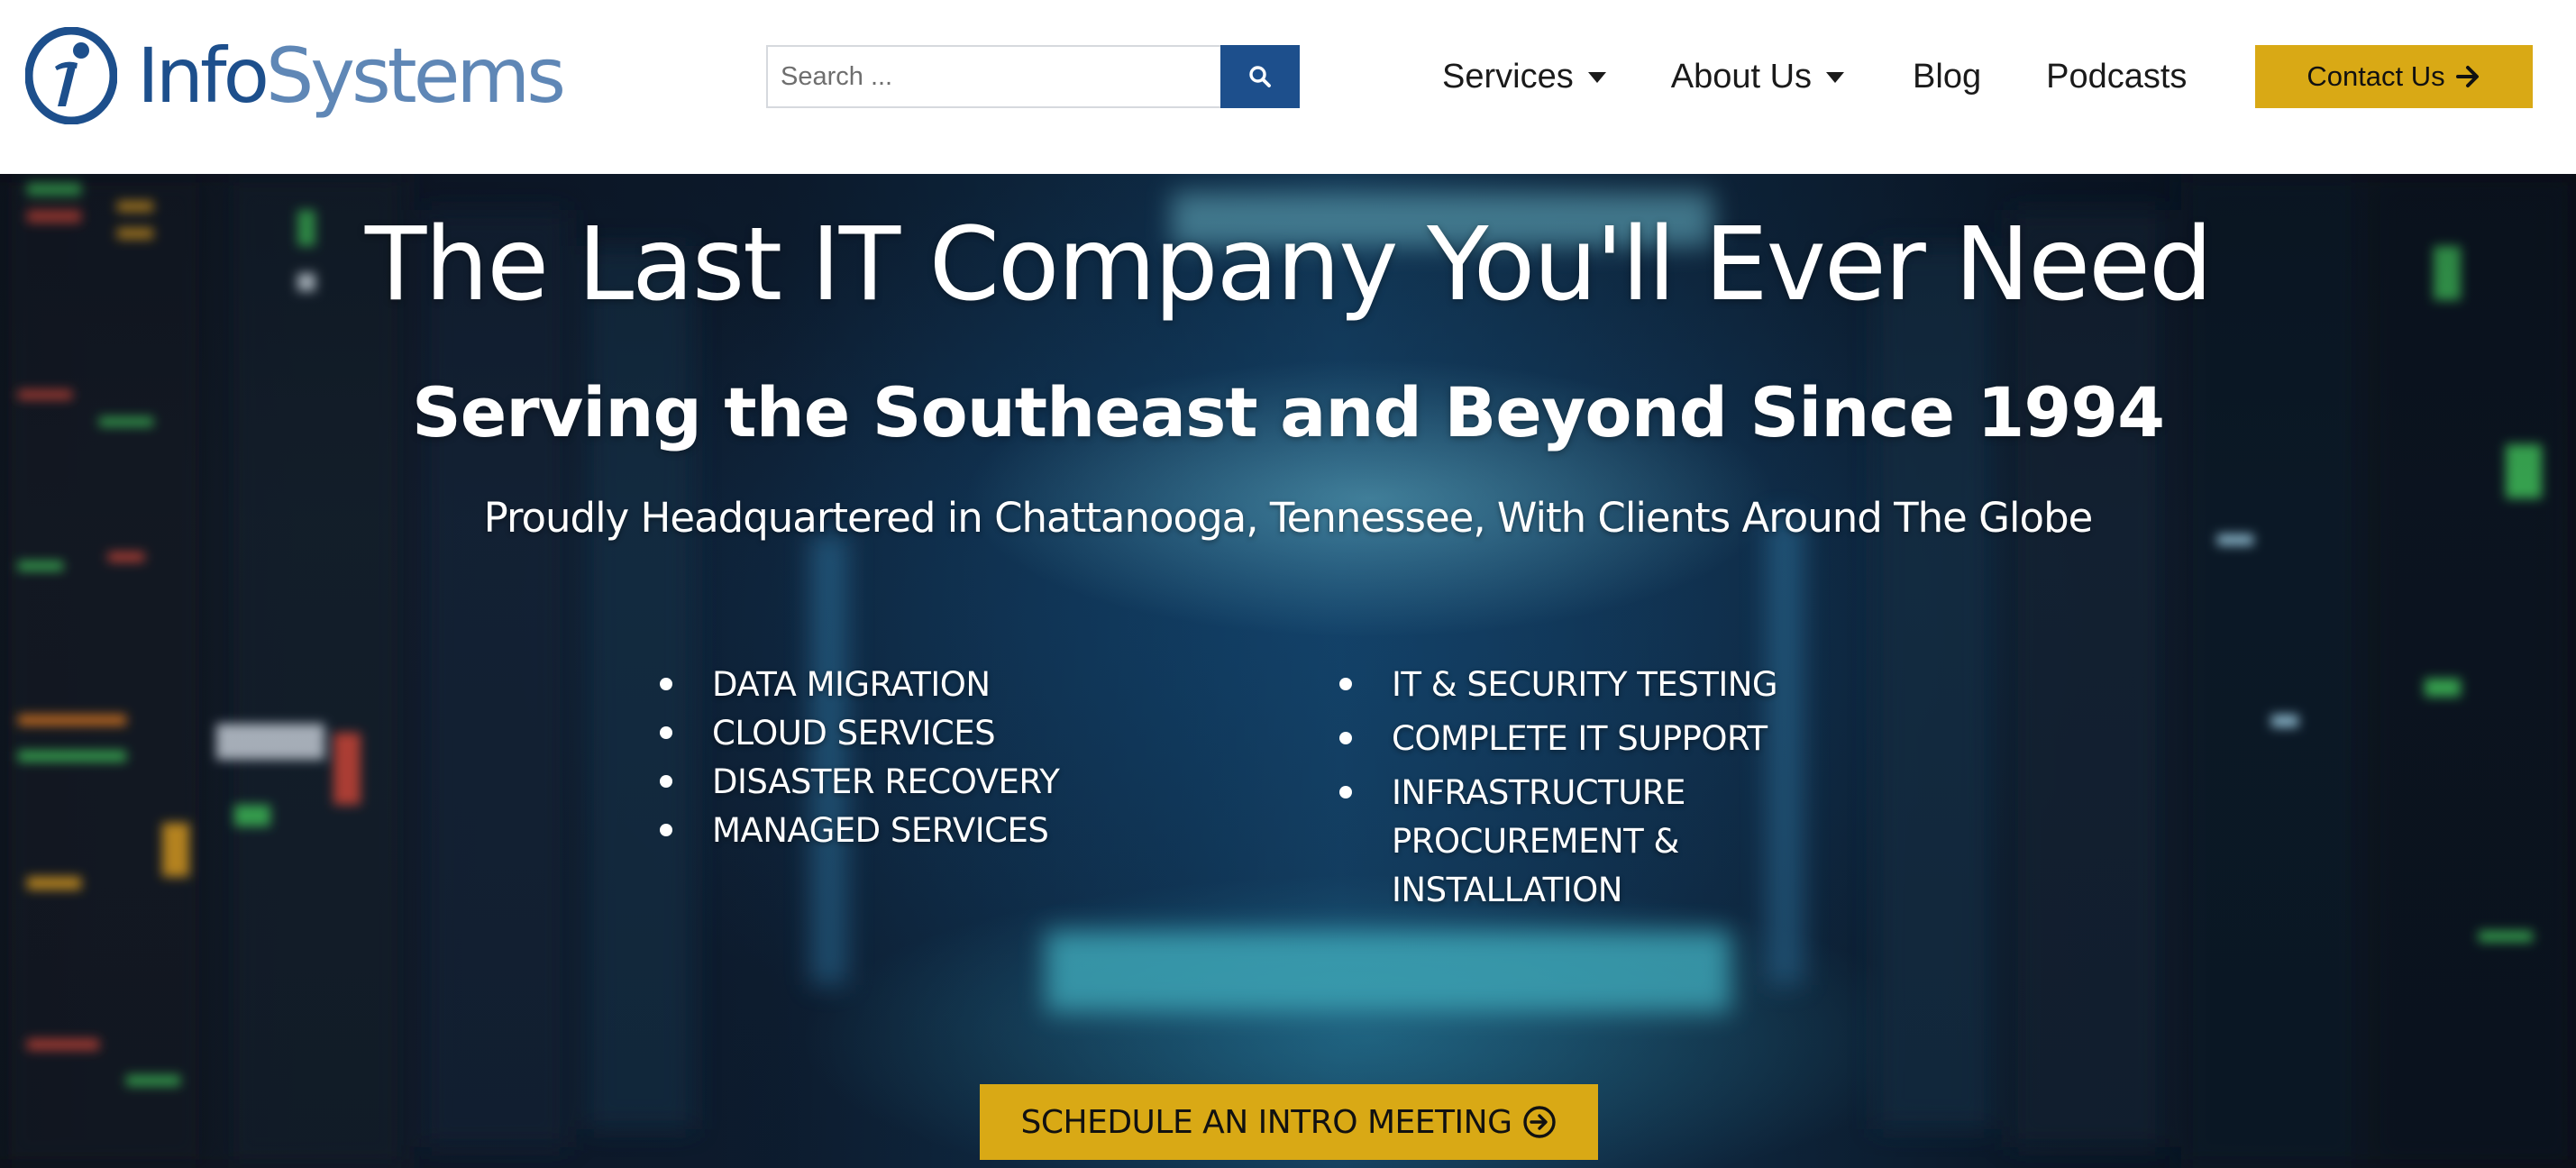 The width and height of the screenshot is (2576, 1168). Describe the element at coordinates (1539, 1122) in the screenshot. I see `arrow-circle-right-icon` at that location.